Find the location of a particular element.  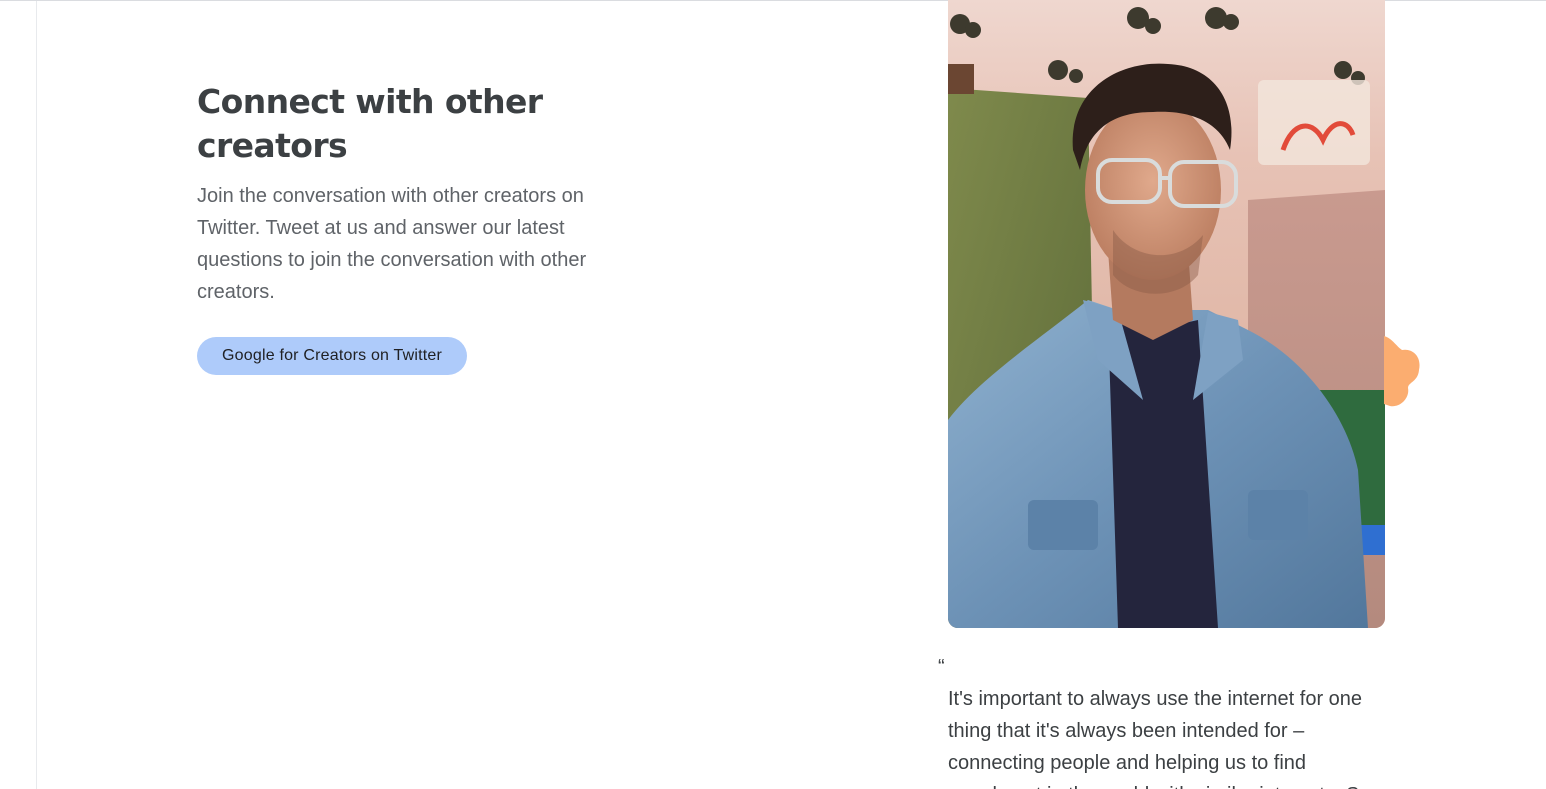

section-heading-line-1: Connect with other is located at coordinates (370, 101).